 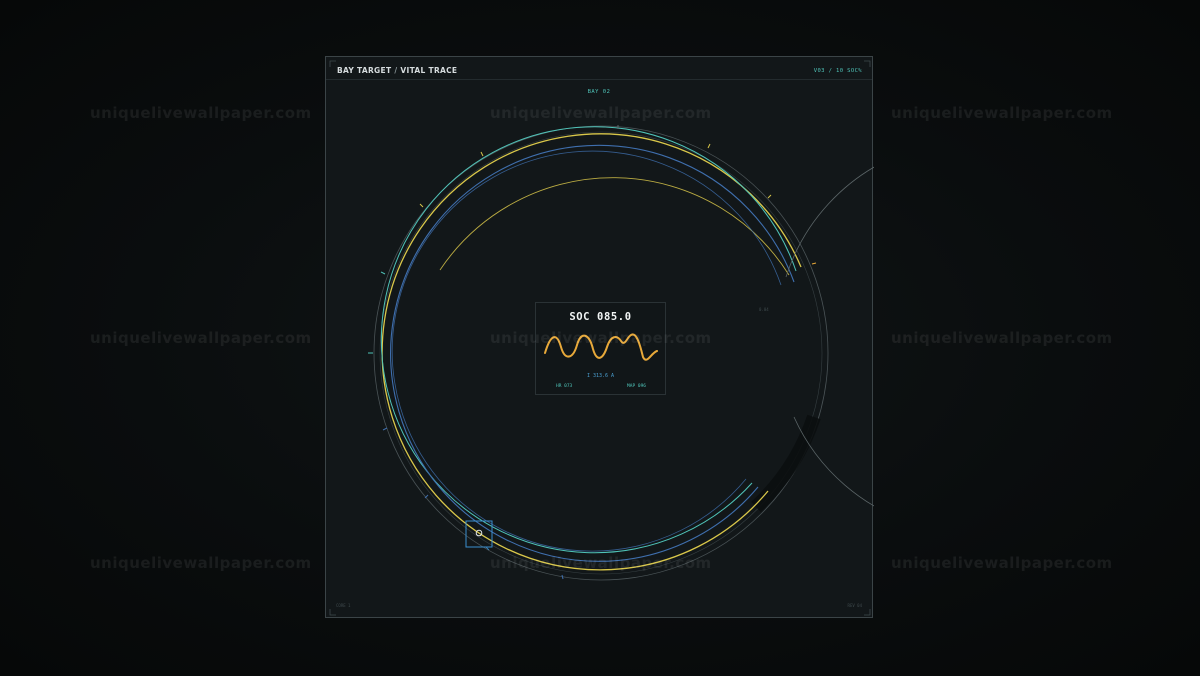 What do you see at coordinates (636, 386) in the screenshot?
I see `map-readout: MAP 096` at bounding box center [636, 386].